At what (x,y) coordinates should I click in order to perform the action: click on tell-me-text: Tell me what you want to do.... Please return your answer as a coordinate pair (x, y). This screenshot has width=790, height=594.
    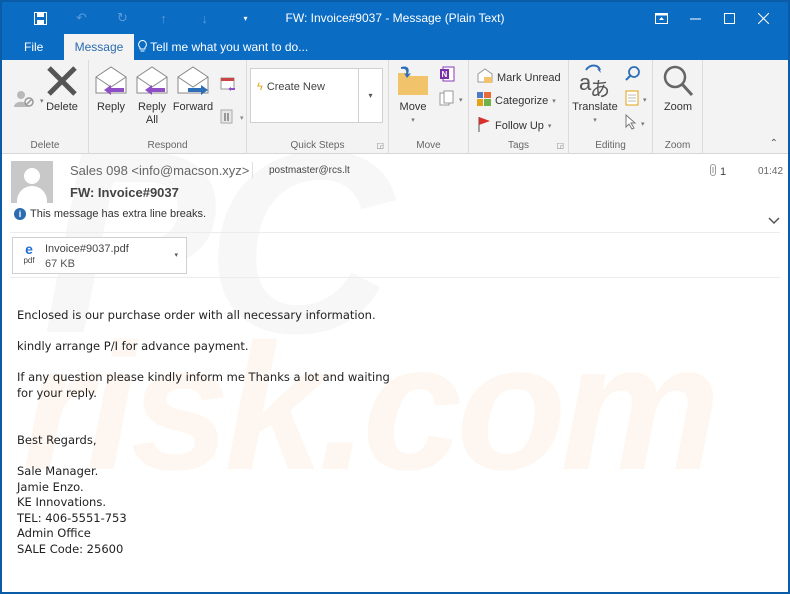
    Looking at the image, I should click on (229, 47).